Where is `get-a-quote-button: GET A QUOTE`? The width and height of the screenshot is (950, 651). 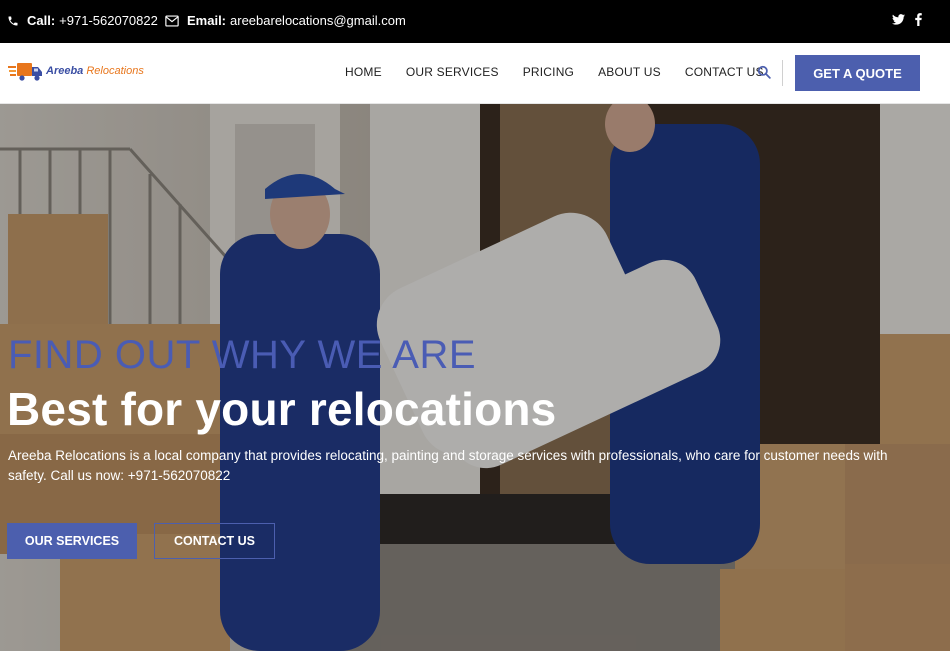
get-a-quote-button: GET A QUOTE is located at coordinates (857, 73).